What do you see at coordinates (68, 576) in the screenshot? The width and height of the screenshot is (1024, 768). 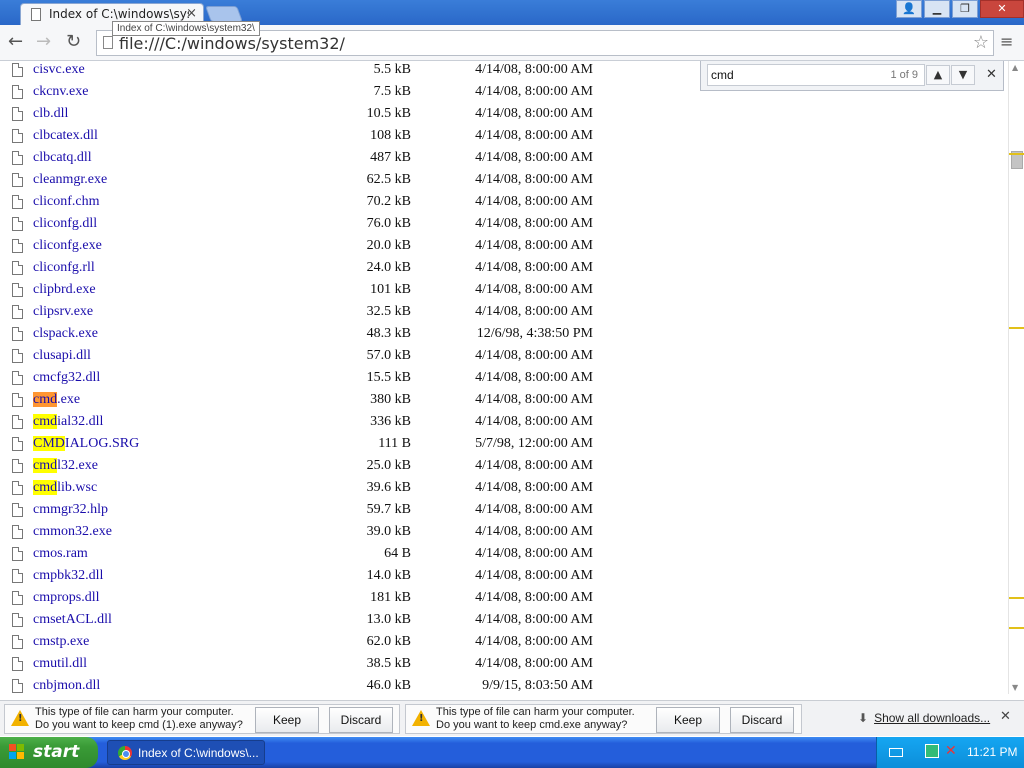 I see `file-link: cmpbk32.dll` at bounding box center [68, 576].